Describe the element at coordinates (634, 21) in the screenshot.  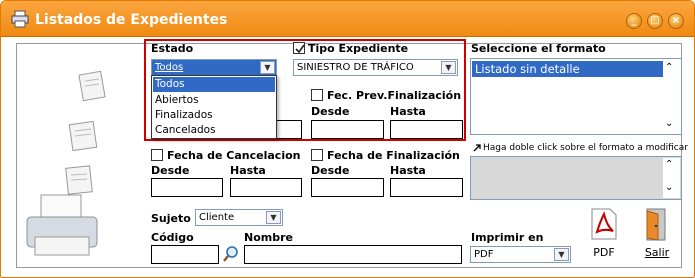
I see `minimize-button: _` at that location.